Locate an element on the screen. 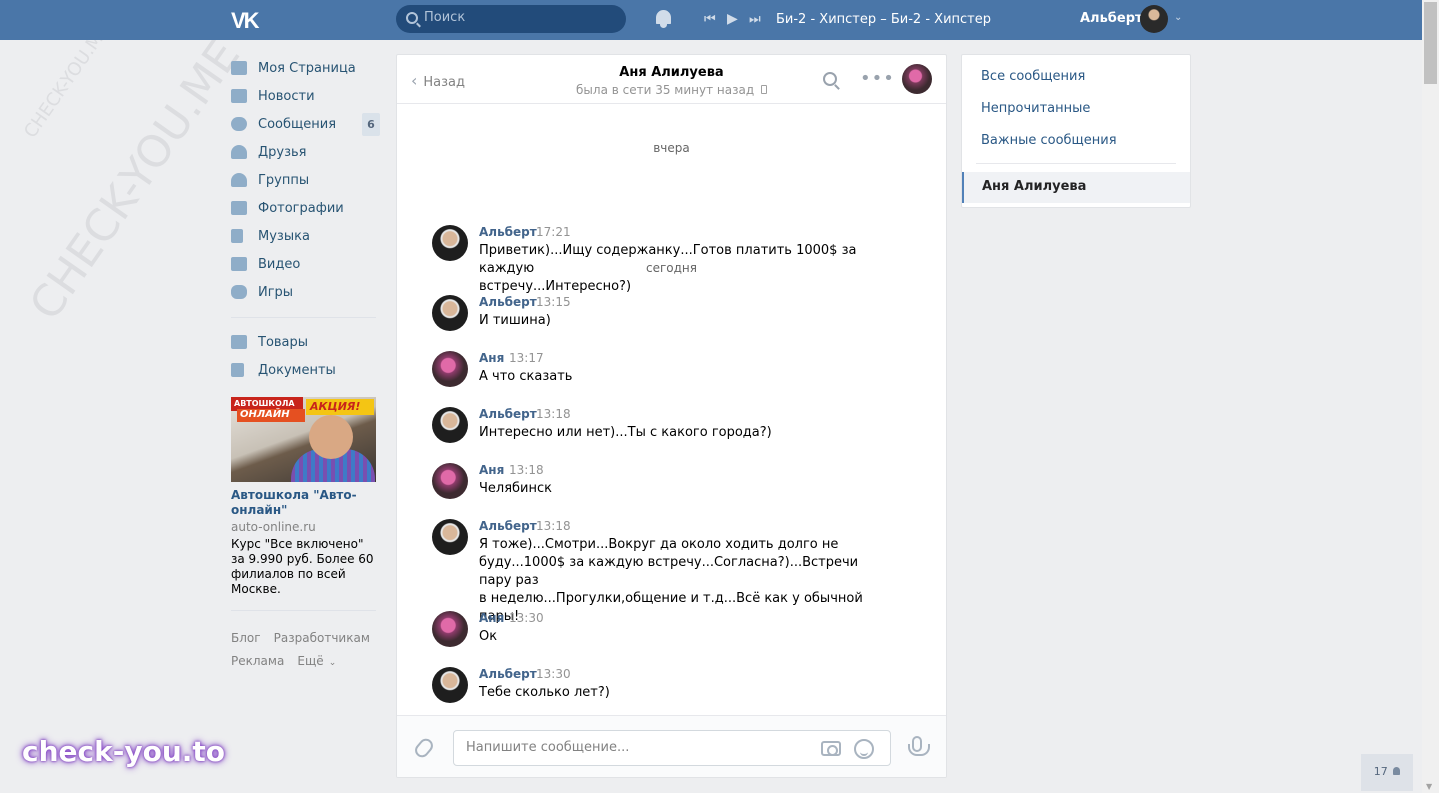 Image resolution: width=1439 pixels, height=793 pixels. games-icon is located at coordinates (239, 292).